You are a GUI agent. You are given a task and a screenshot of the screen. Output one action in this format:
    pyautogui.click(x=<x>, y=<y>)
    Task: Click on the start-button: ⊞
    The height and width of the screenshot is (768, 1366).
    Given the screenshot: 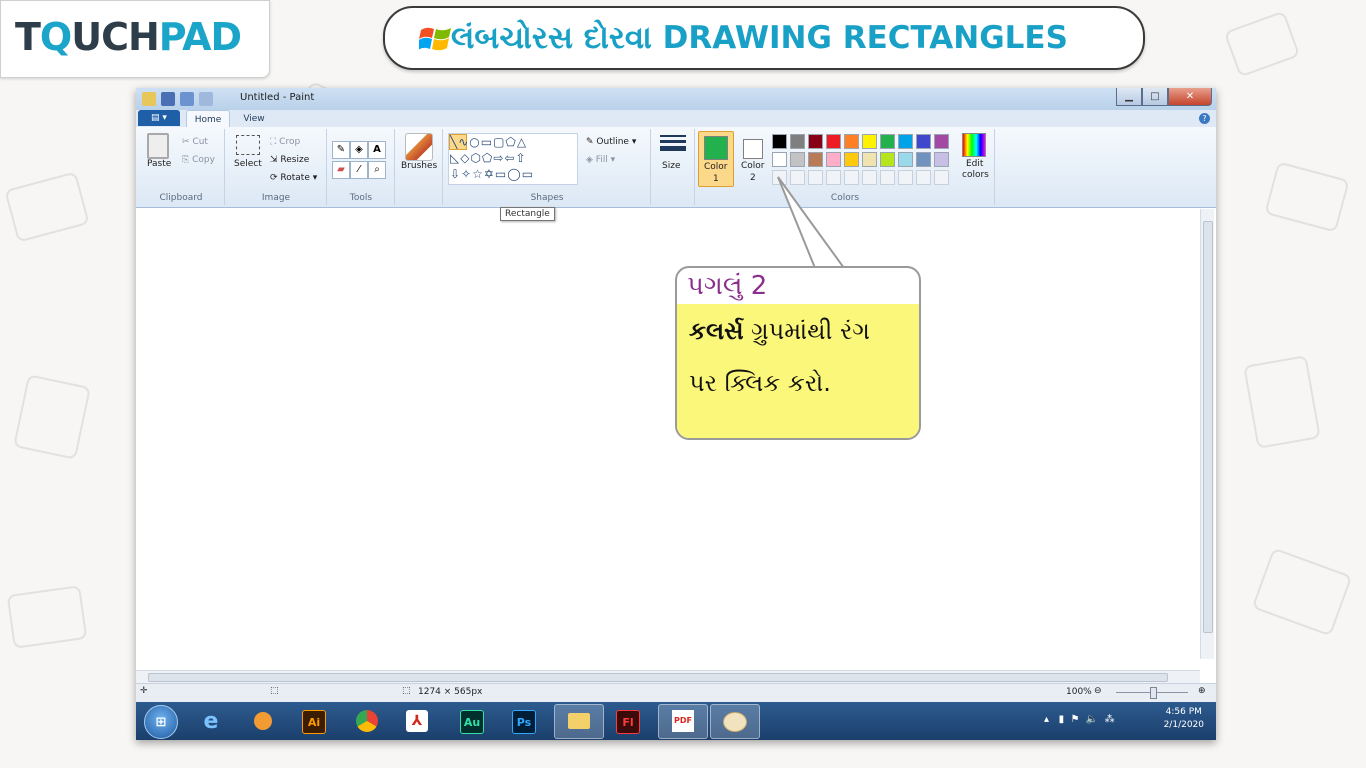 What is the action you would take?
    pyautogui.click(x=161, y=722)
    